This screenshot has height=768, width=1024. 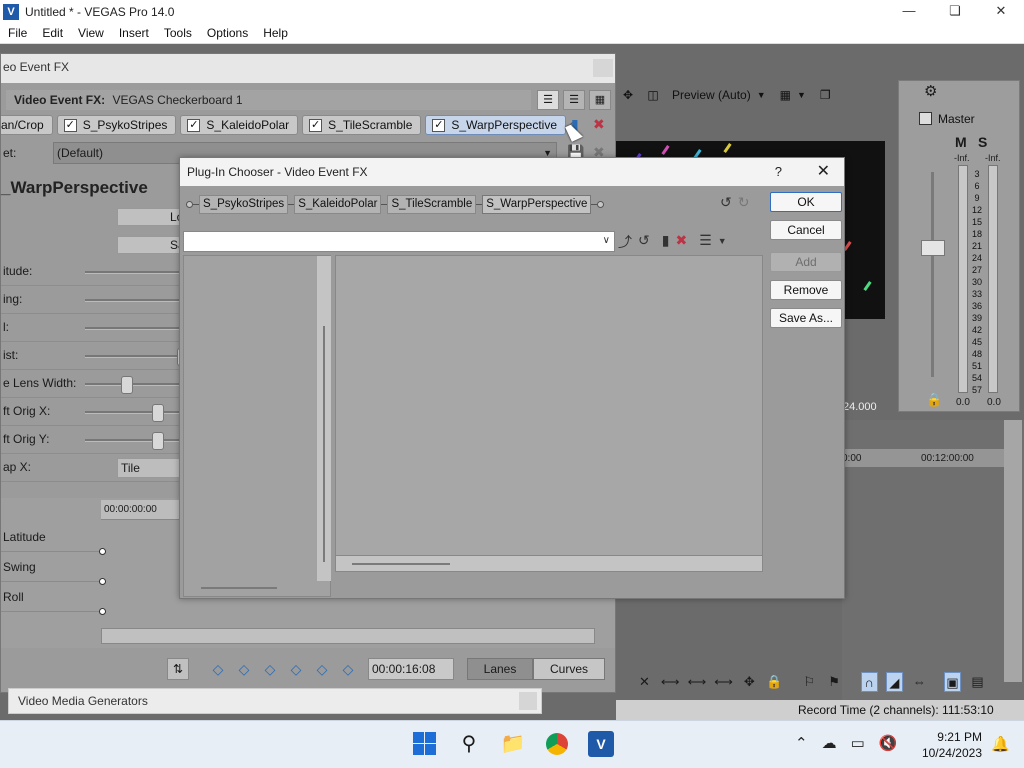 I want to click on menu-help: Help, so click(x=275, y=33).